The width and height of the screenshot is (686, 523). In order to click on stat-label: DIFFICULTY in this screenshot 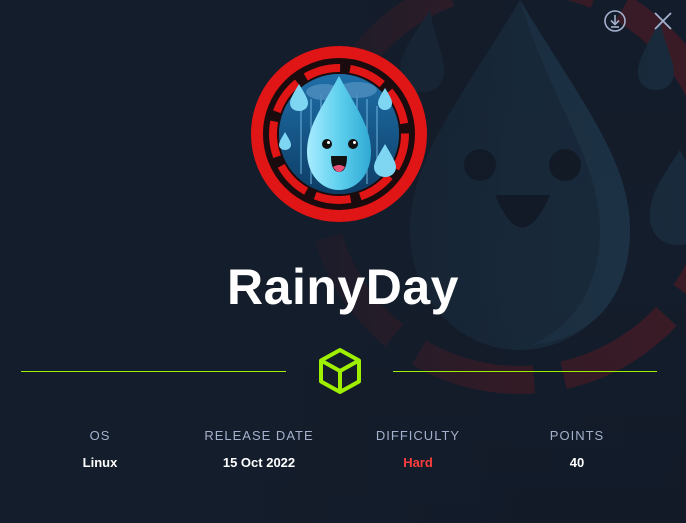, I will do `click(418, 435)`.